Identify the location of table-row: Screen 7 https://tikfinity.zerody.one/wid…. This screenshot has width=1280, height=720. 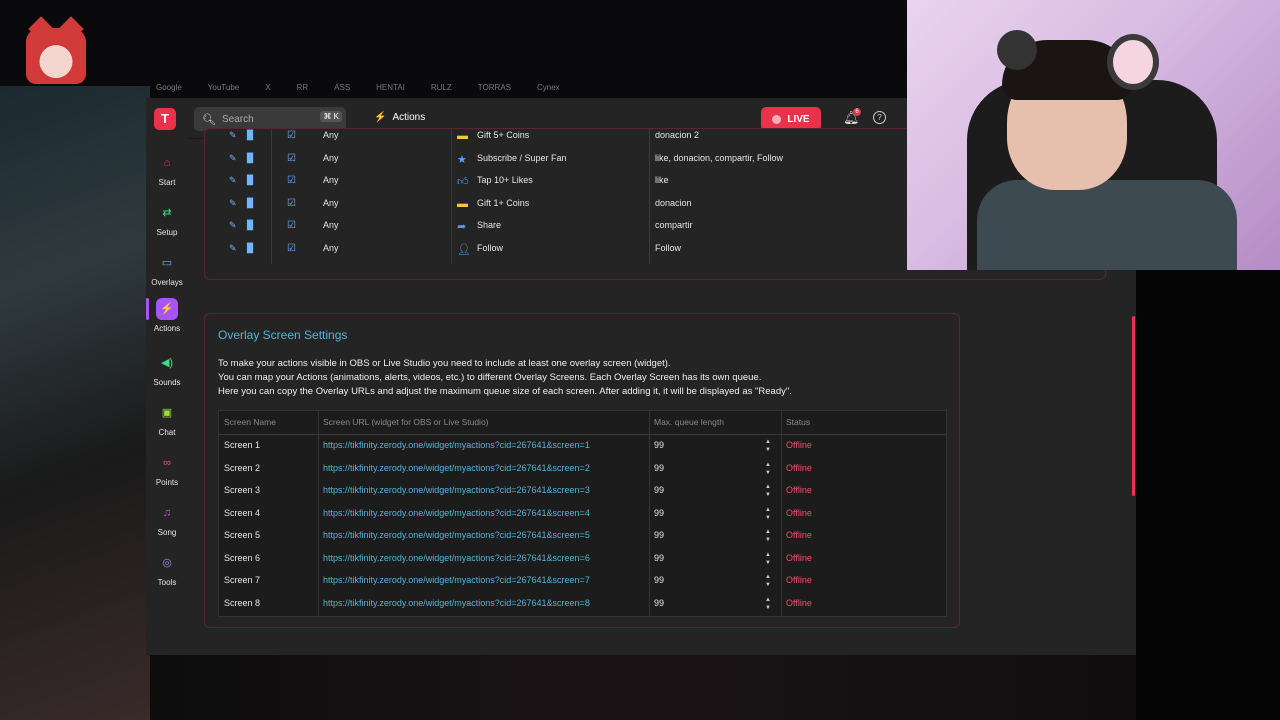
(582, 580).